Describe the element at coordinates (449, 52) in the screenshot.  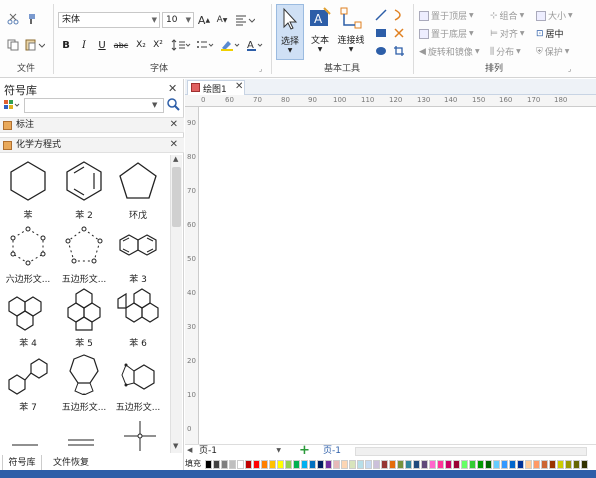
I see `rotate-mirror-button: ◀ 旋转和镜像 ▼` at that location.